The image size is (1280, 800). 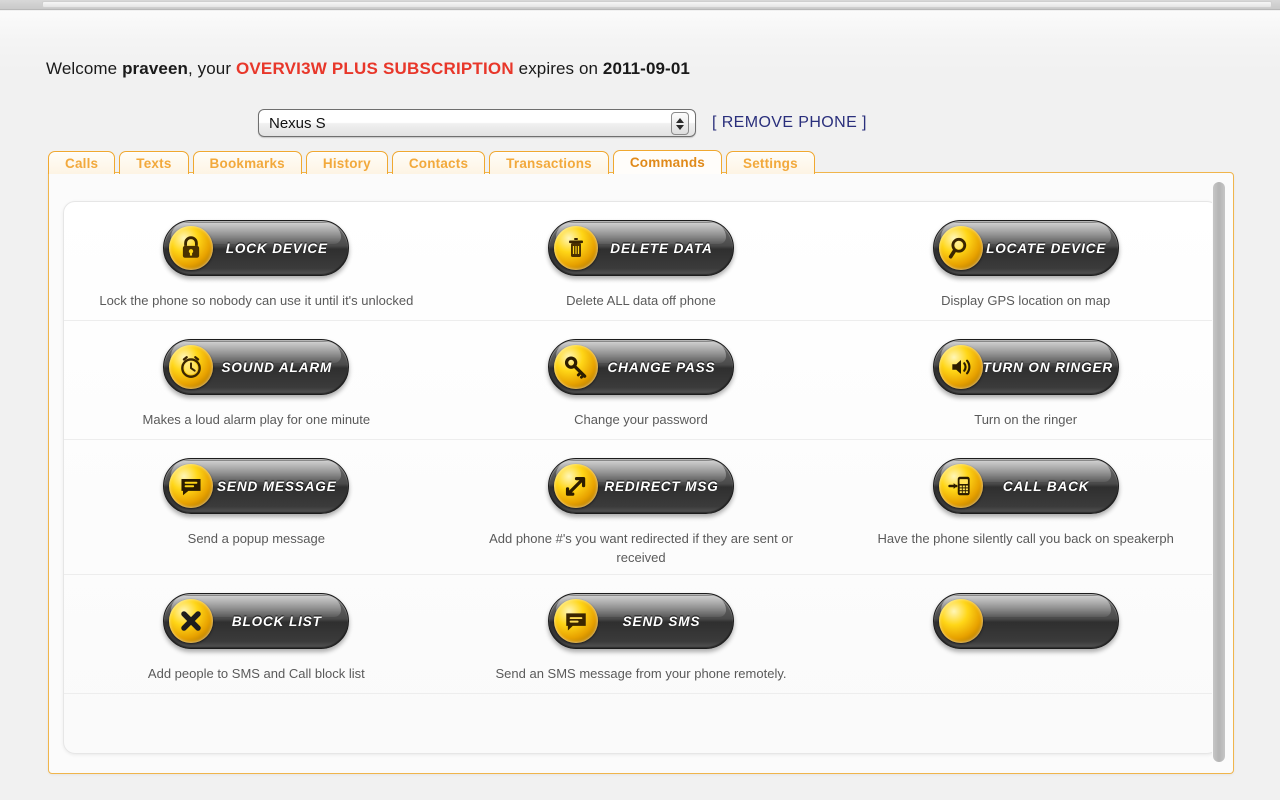 I want to click on command-description: Send a popup message, so click(x=256, y=538).